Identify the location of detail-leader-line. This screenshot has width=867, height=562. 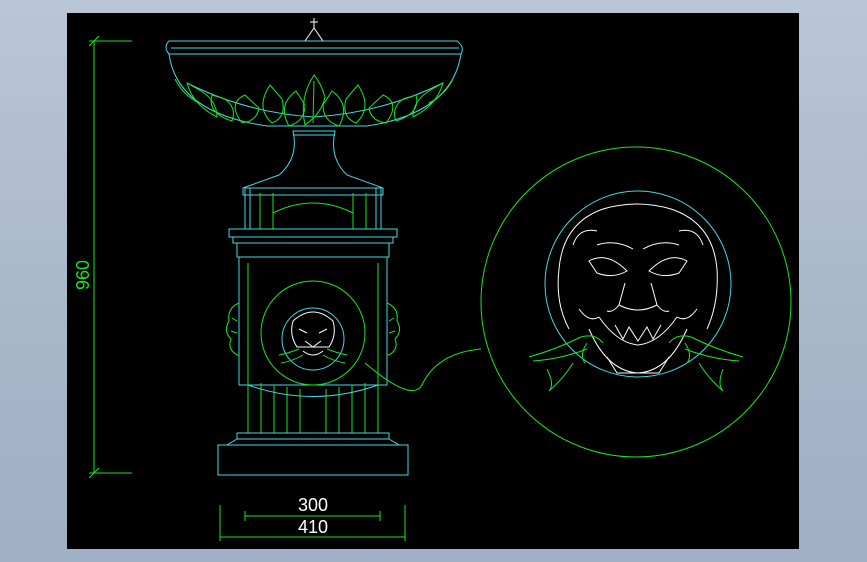
(423, 370).